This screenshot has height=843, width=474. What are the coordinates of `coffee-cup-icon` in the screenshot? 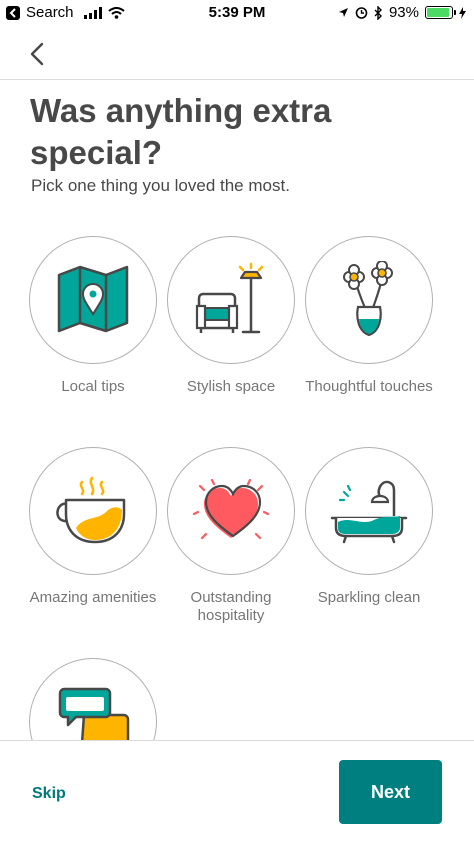 It's located at (91, 510).